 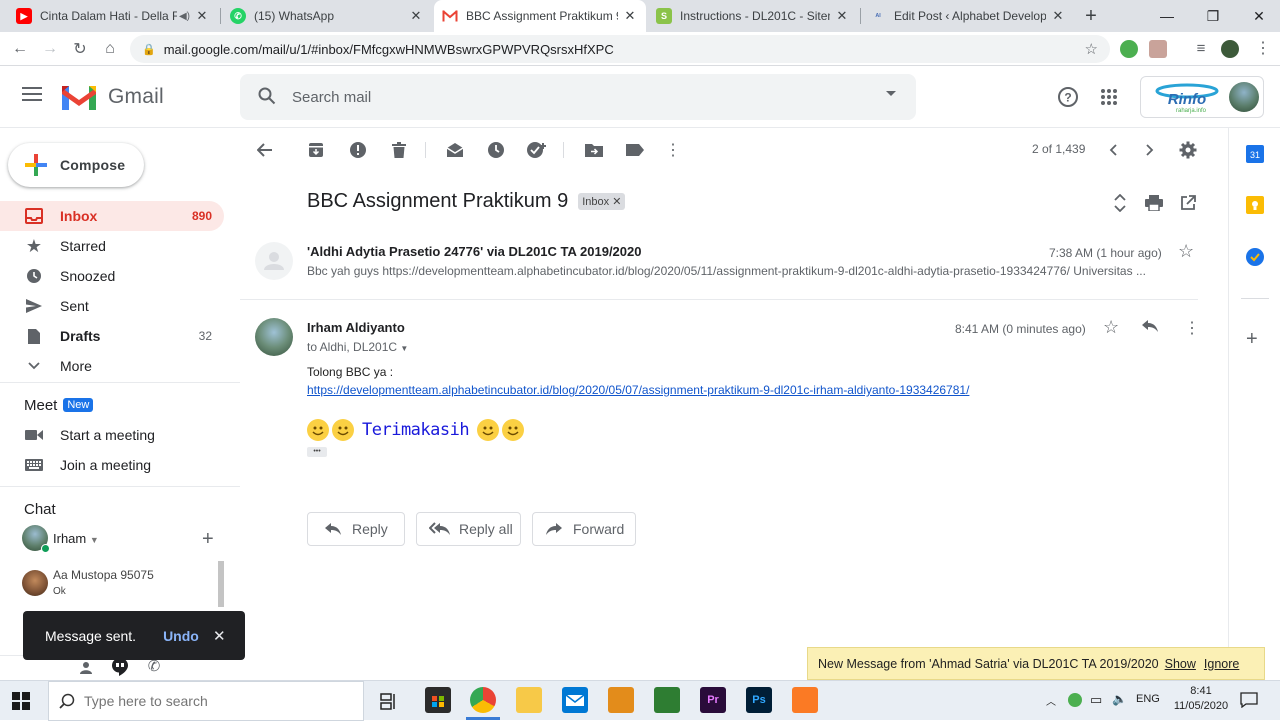 I want to click on help-icon: ?, so click(x=1068, y=97).